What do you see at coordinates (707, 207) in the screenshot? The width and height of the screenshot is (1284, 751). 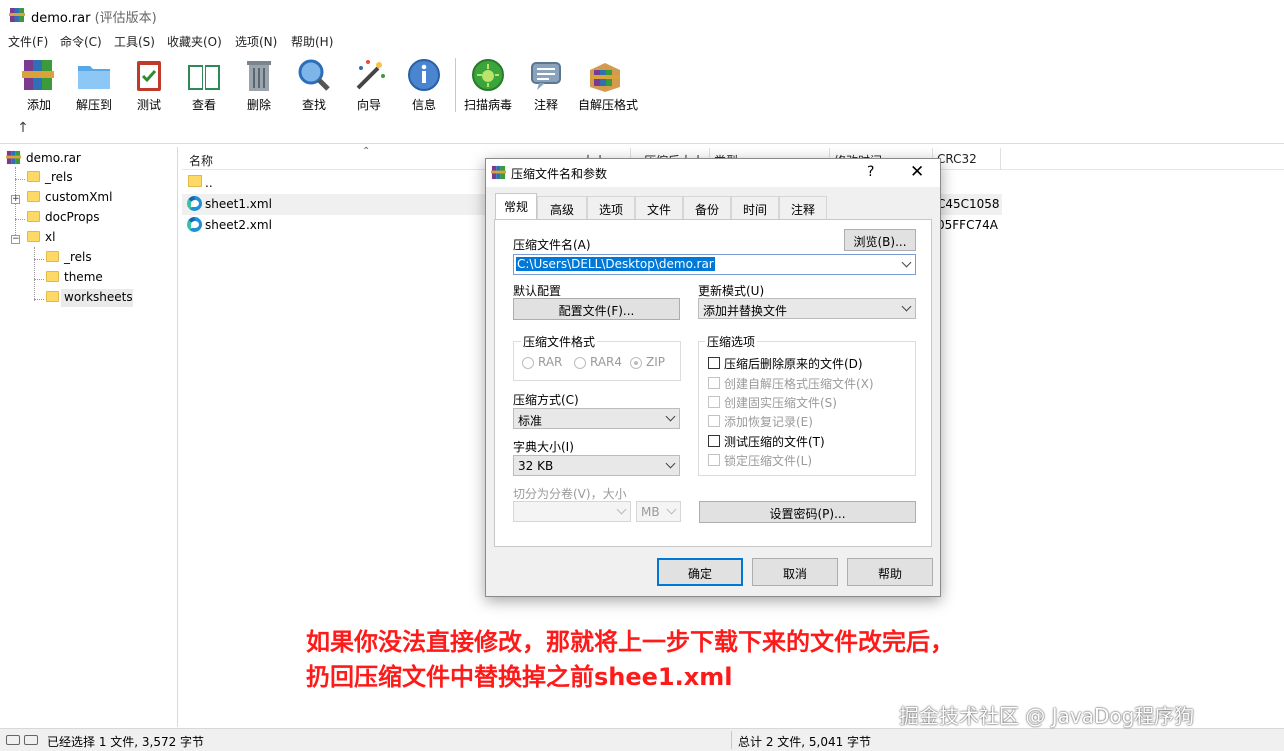 I see `tab-backup: 备份` at bounding box center [707, 207].